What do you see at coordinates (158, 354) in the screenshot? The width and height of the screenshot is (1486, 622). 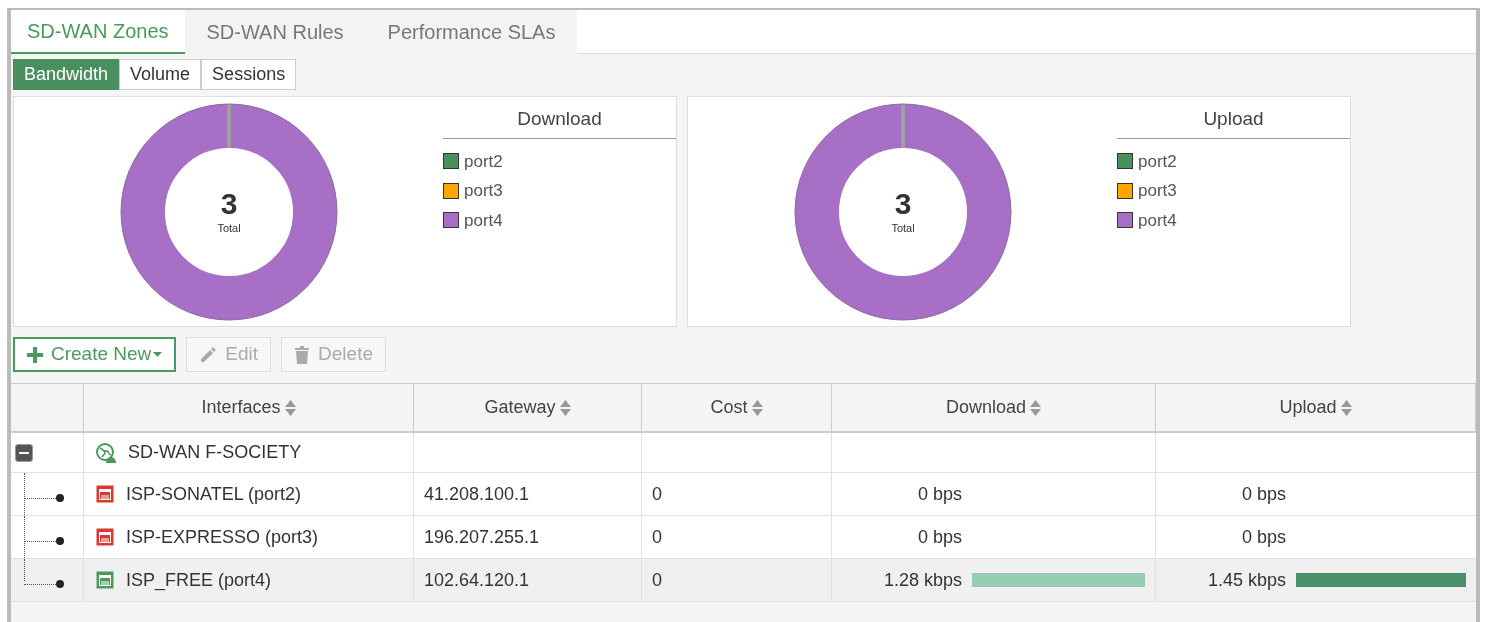 I see `caret-icon` at bounding box center [158, 354].